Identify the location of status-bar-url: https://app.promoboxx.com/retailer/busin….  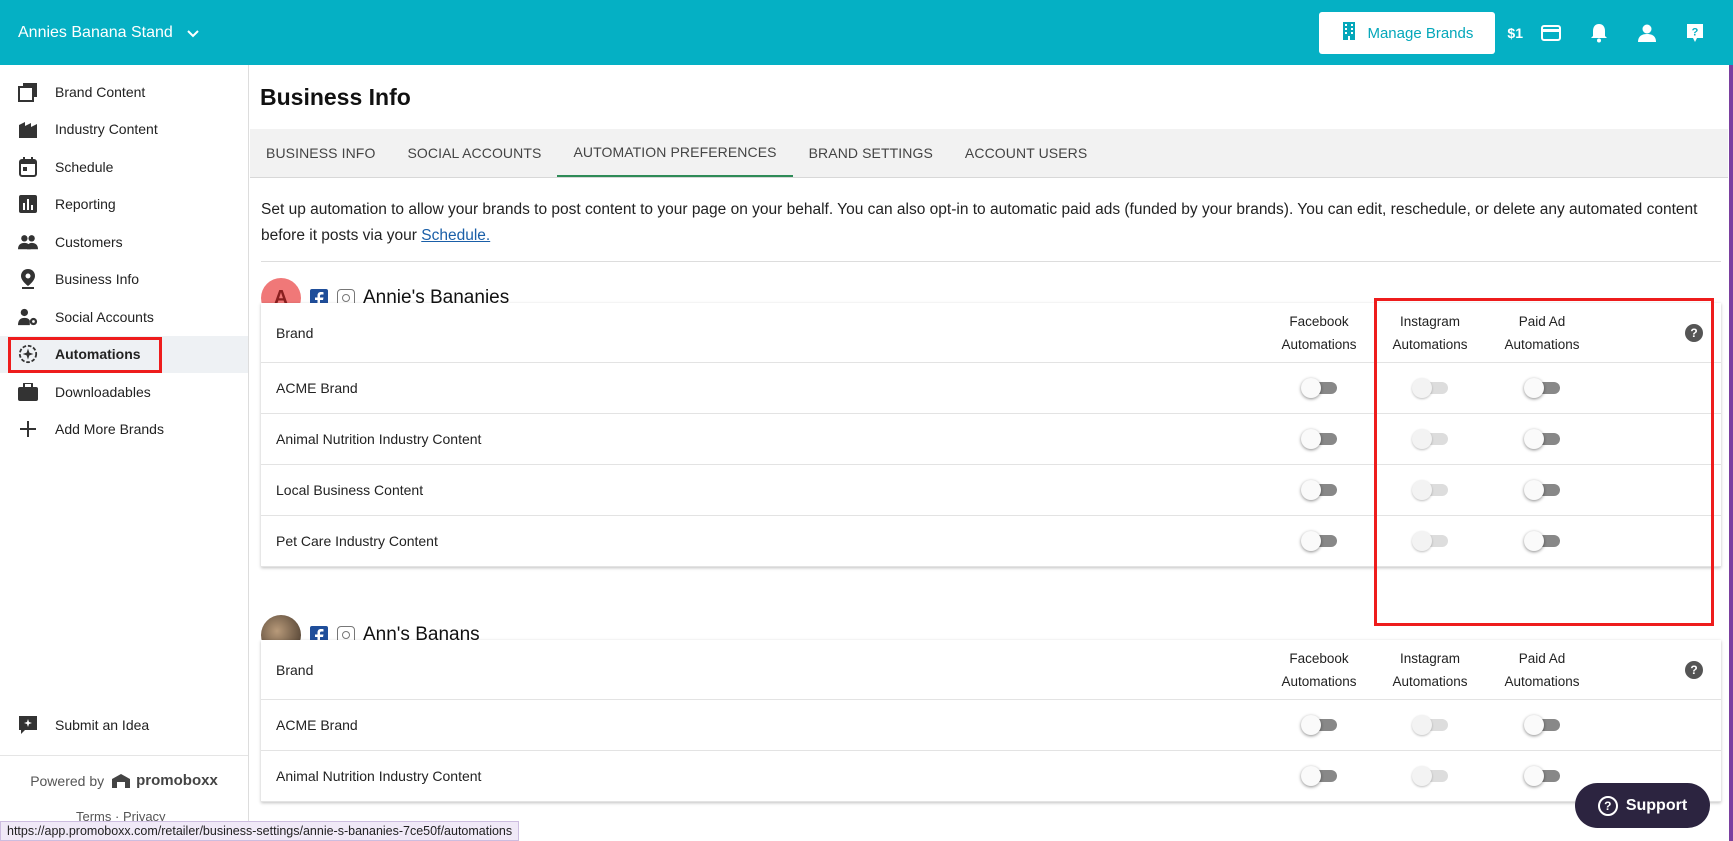
(260, 831).